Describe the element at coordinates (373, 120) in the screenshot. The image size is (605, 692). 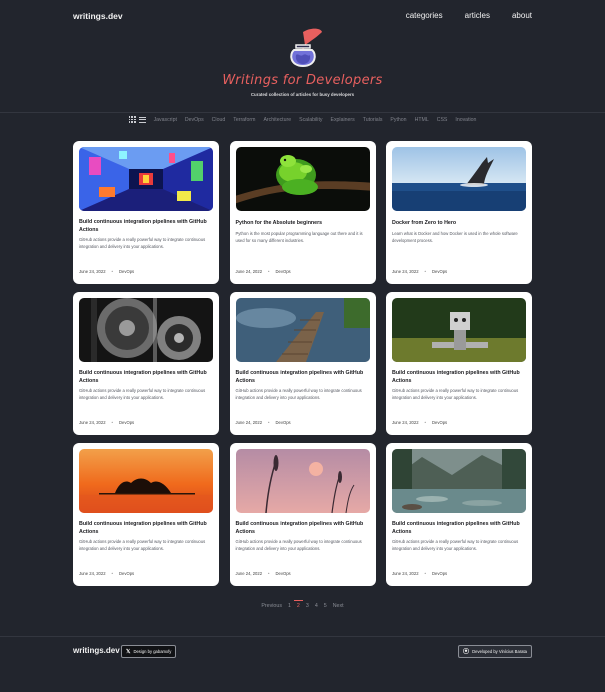
I see `tag-tutorials: Tutorials` at that location.